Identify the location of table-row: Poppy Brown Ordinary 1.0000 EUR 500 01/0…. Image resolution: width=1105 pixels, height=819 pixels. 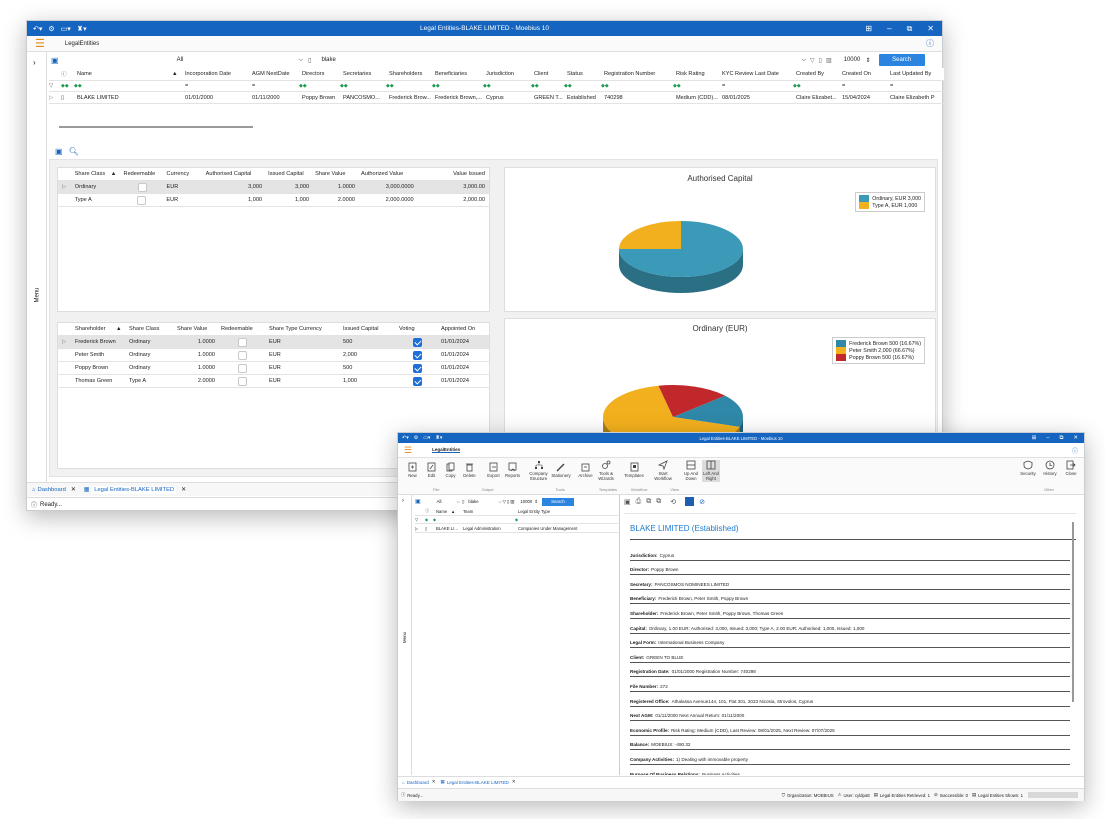
(273, 368).